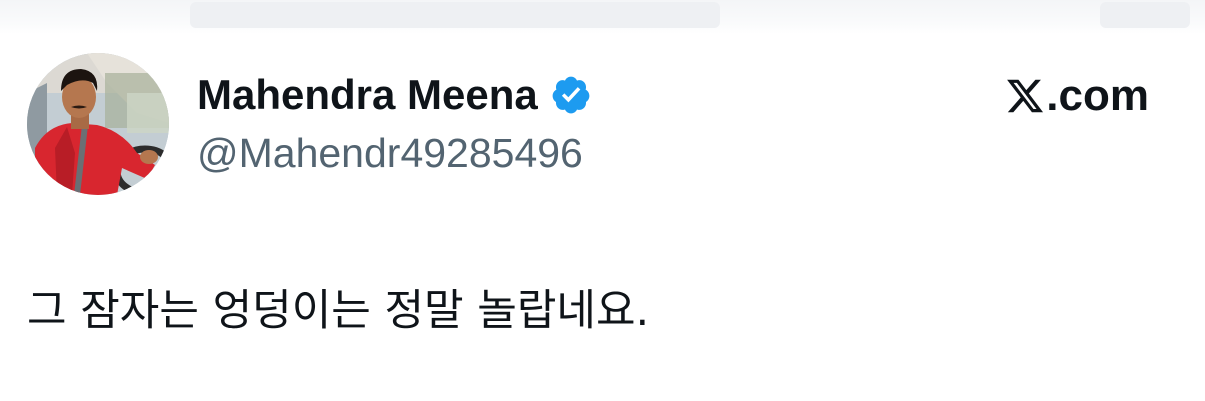 This screenshot has height=401, width=1205. I want to click on x-logo-icon, so click(1025, 96).